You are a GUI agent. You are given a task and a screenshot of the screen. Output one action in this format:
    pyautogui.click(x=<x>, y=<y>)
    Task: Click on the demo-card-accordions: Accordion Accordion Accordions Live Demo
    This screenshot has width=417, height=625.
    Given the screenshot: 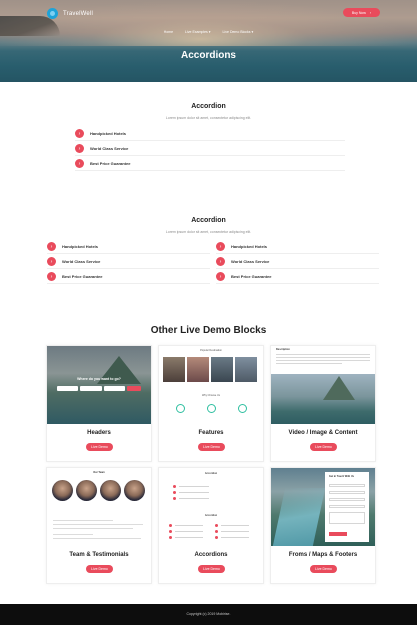 What is the action you would take?
    pyautogui.click(x=211, y=525)
    